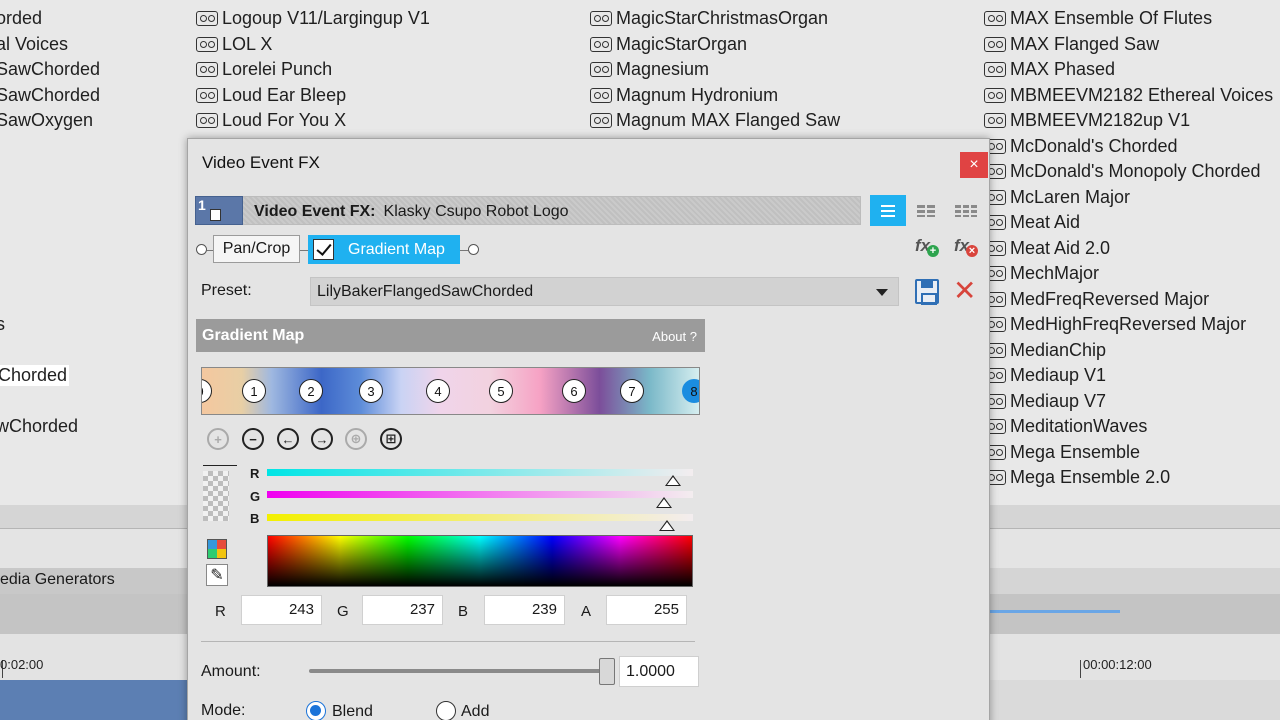 The image size is (1280, 720). I want to click on gradient-stop: 6, so click(574, 391).